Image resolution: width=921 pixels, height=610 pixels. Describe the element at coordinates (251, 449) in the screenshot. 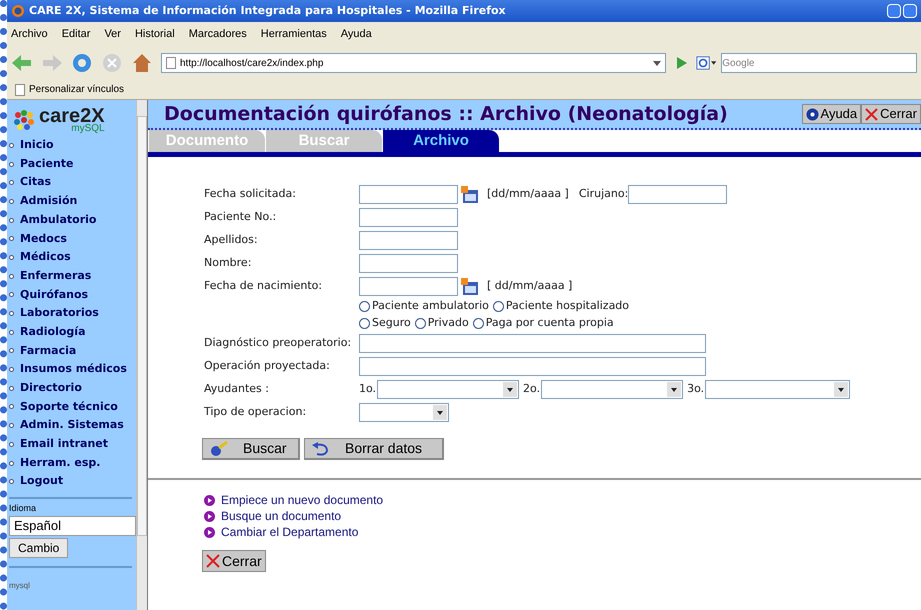

I see `search-button: Buscar` at that location.